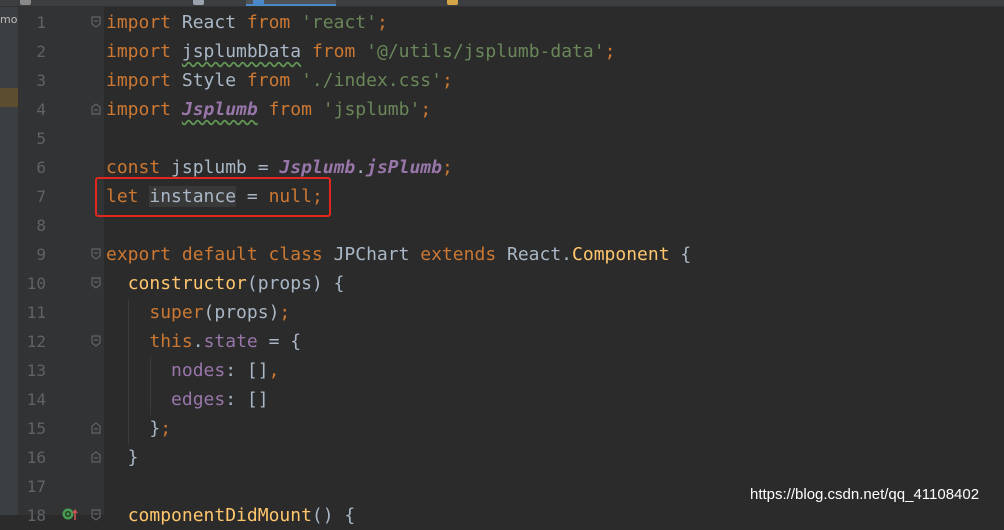 Image resolution: width=1004 pixels, height=530 pixels. I want to click on code-text-token: = {, so click(280, 341).